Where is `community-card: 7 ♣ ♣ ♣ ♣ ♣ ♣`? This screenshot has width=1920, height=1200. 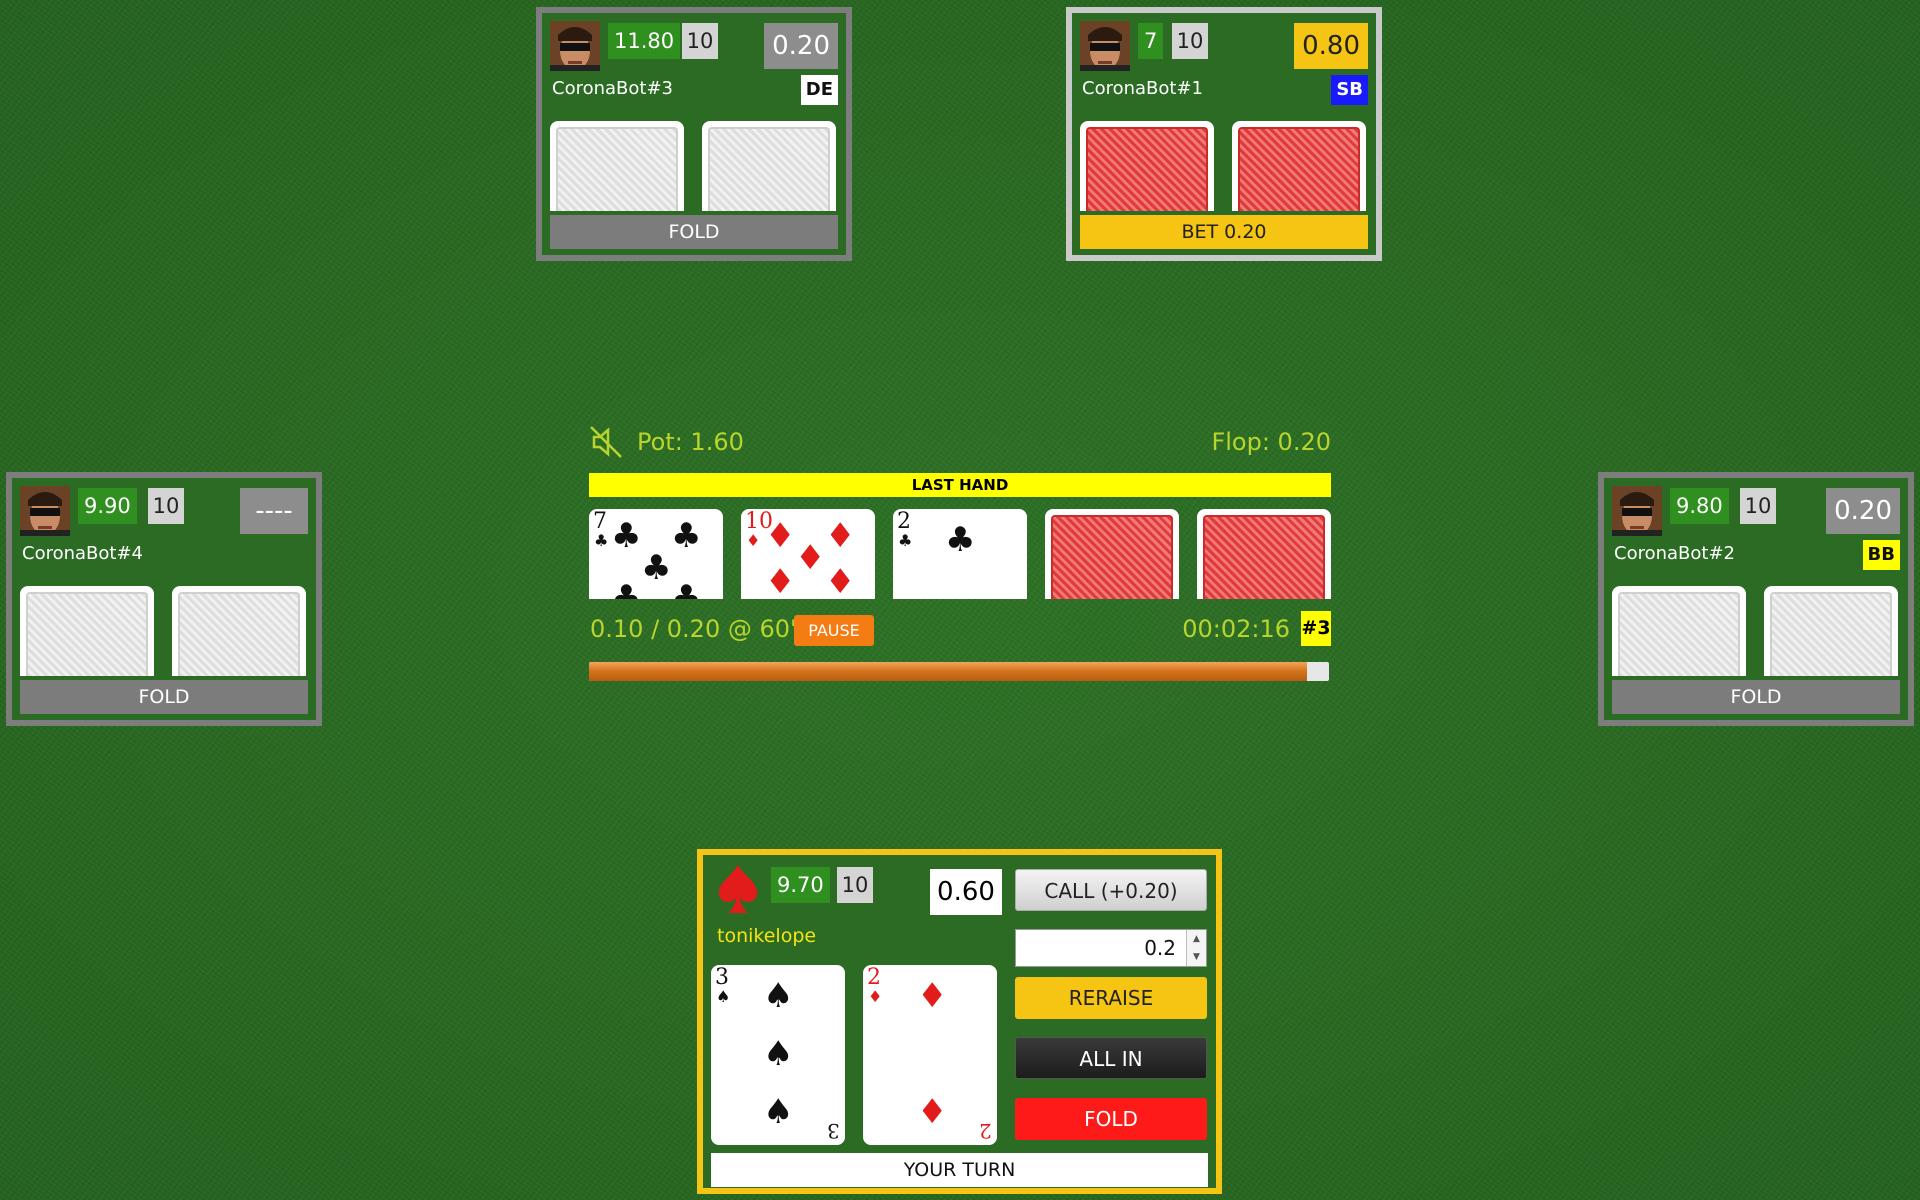
community-card: 7 ♣ ♣ ♣ ♣ ♣ ♣ is located at coordinates (656, 554).